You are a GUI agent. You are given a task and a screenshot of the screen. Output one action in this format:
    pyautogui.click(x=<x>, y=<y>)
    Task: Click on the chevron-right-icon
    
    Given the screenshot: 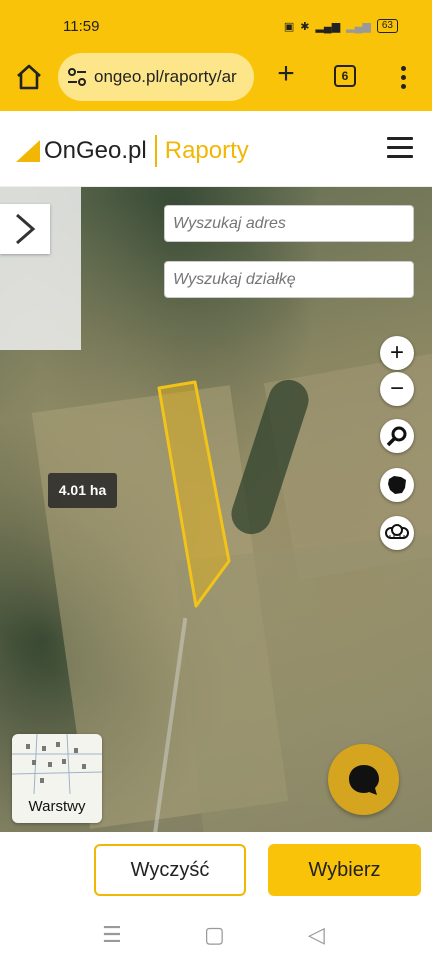 What is the action you would take?
    pyautogui.click(x=26, y=229)
    